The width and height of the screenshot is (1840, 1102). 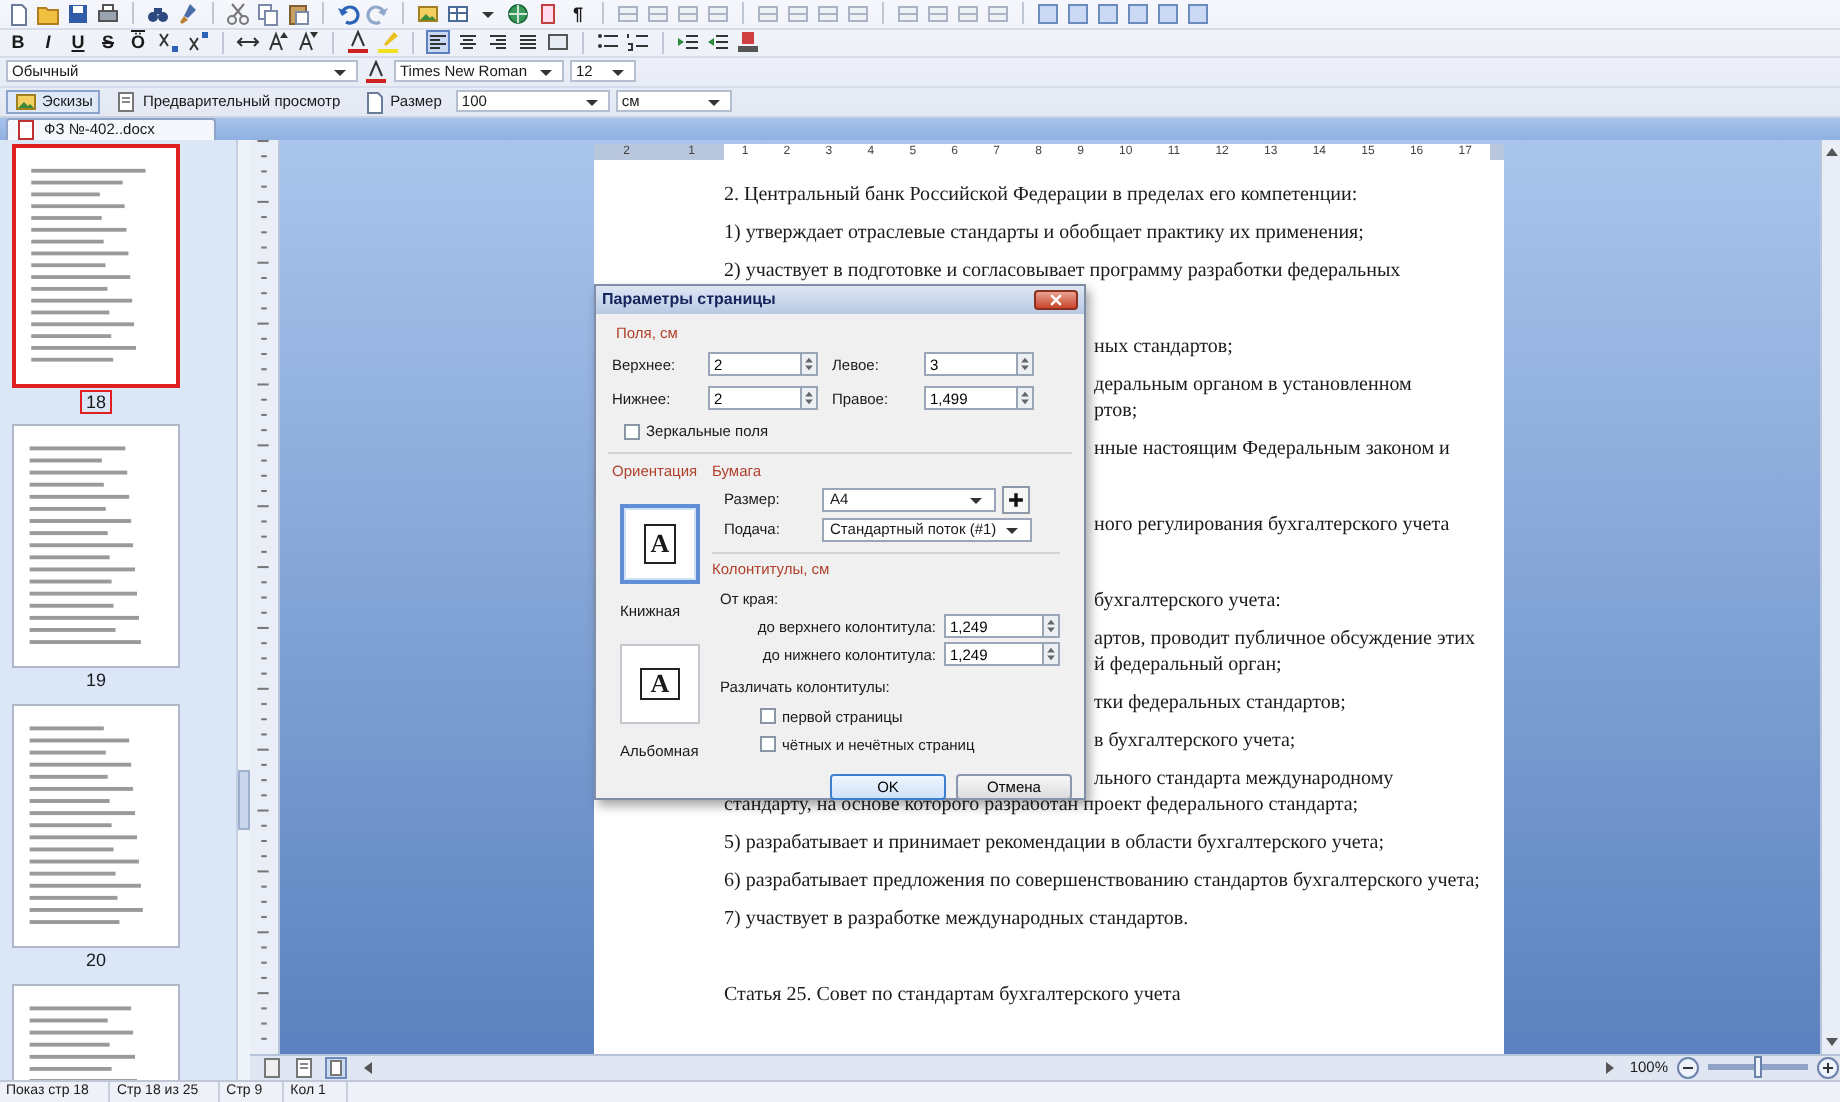 I want to click on brush-icon, so click(x=188, y=13).